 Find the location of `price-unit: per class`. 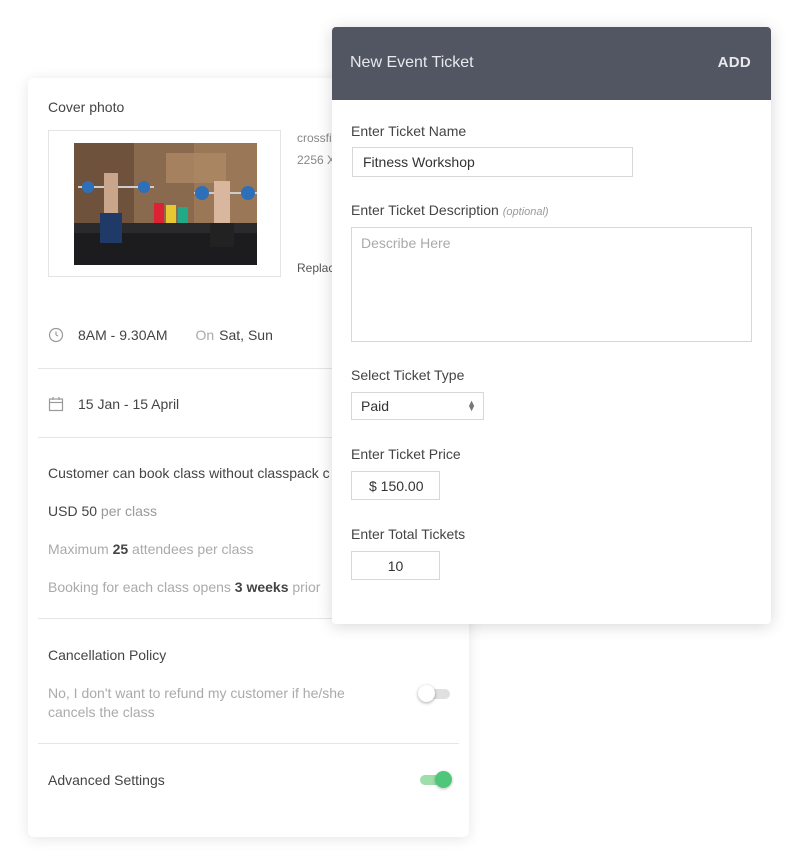

price-unit: per class is located at coordinates (128, 511).